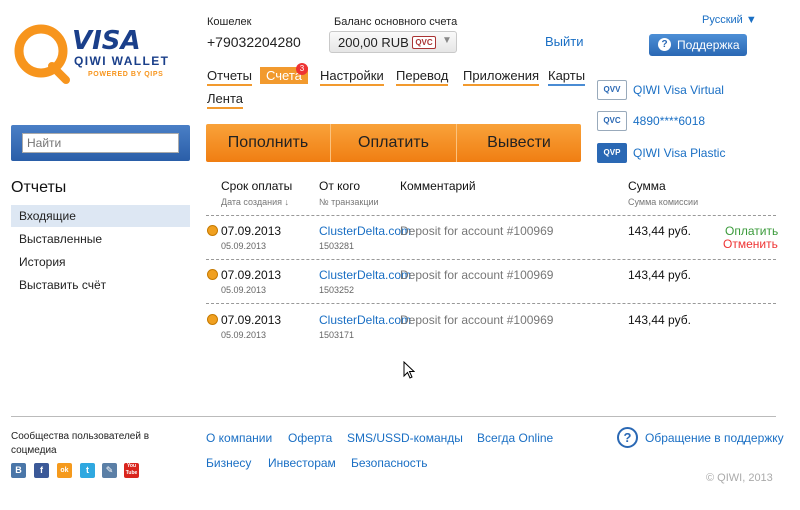 The height and width of the screenshot is (510, 800). I want to click on footer-link-business: Бизнесу, so click(228, 463).